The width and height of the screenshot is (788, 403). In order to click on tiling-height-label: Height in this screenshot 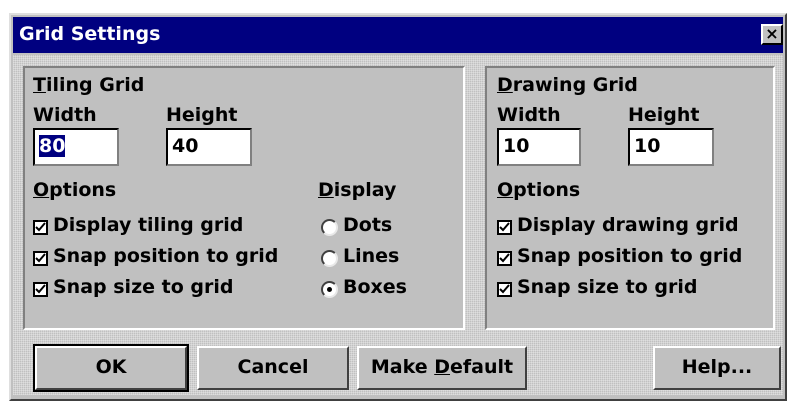, I will do `click(202, 115)`.